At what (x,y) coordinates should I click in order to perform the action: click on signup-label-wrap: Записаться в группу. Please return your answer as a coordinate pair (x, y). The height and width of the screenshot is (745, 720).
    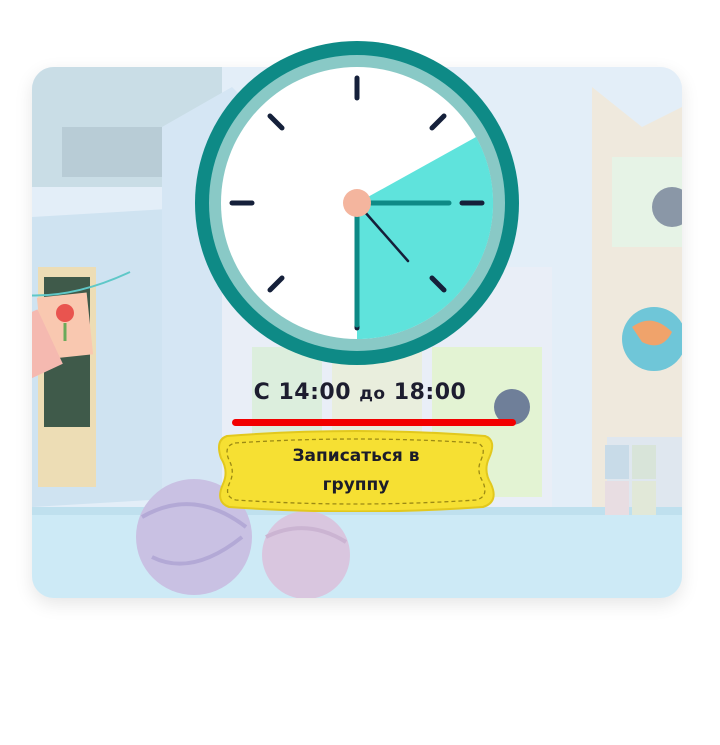
    Looking at the image, I should click on (356, 471).